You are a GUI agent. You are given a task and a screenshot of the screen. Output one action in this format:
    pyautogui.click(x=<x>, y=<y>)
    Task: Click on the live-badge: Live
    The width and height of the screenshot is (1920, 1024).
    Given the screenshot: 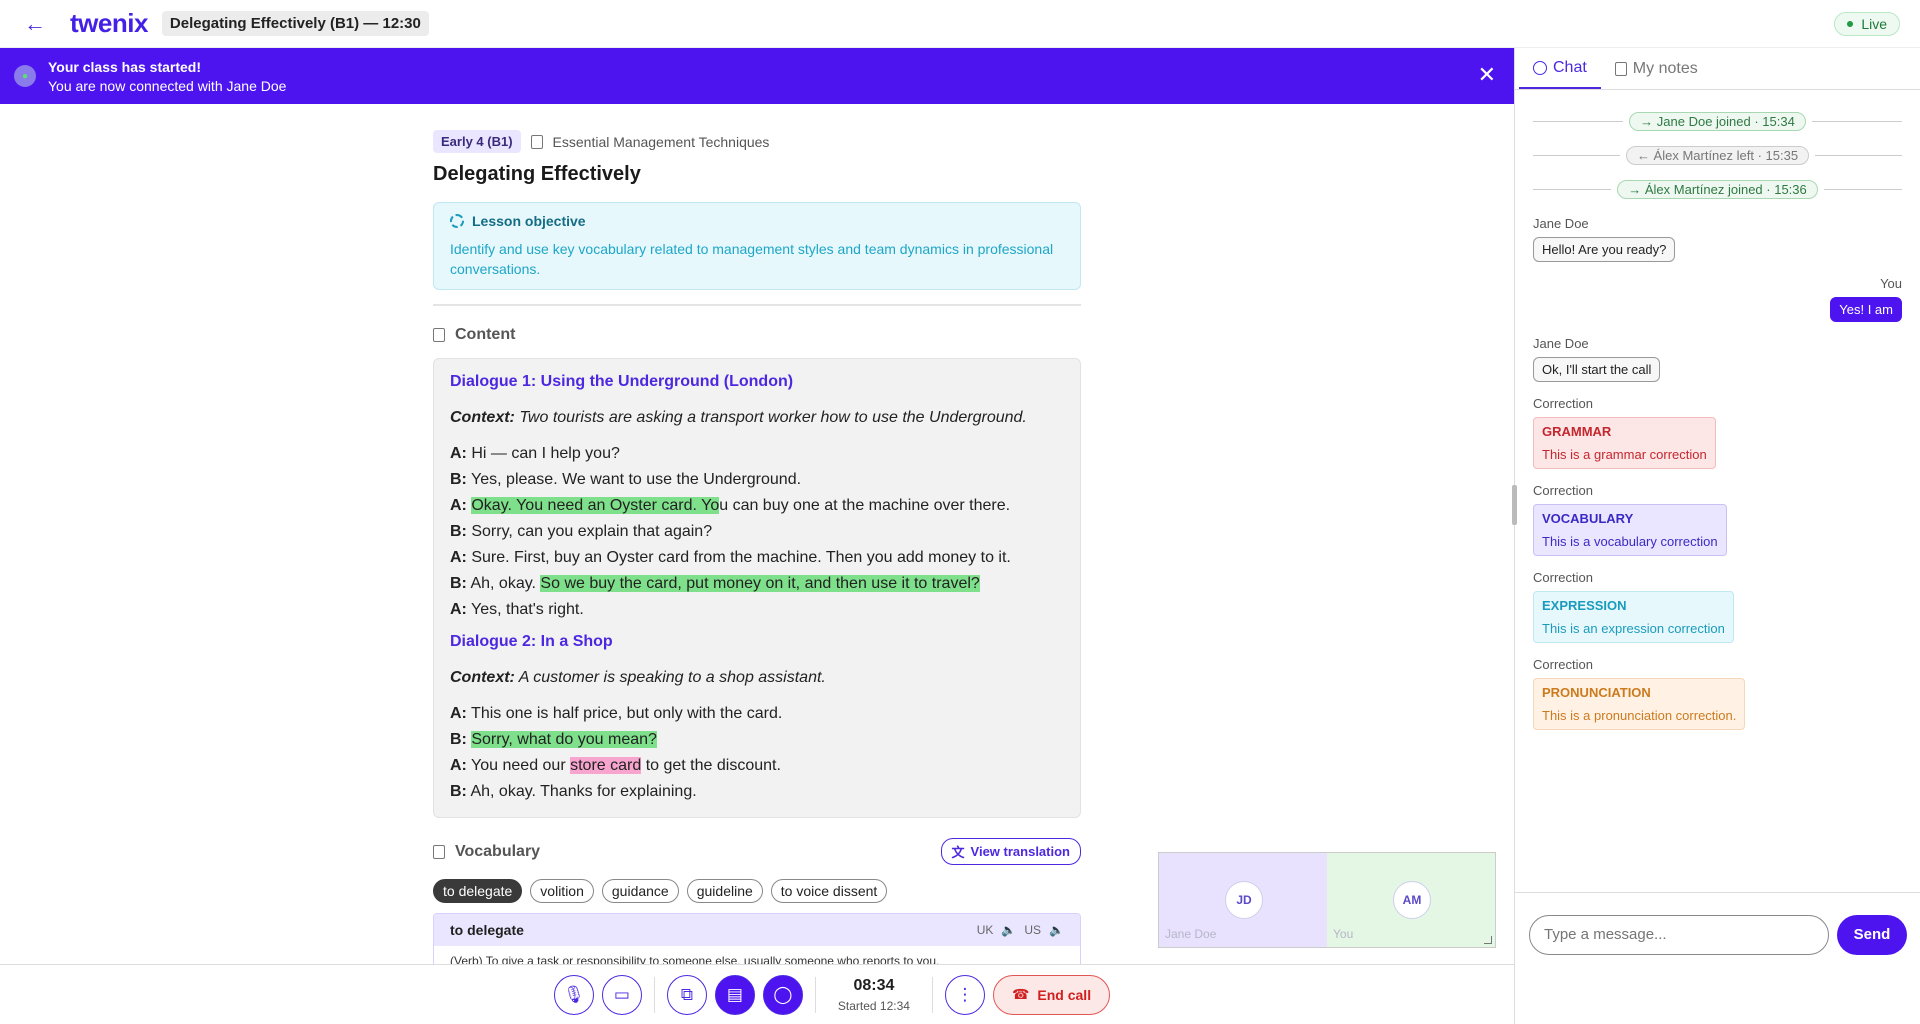 What is the action you would take?
    pyautogui.click(x=1867, y=24)
    